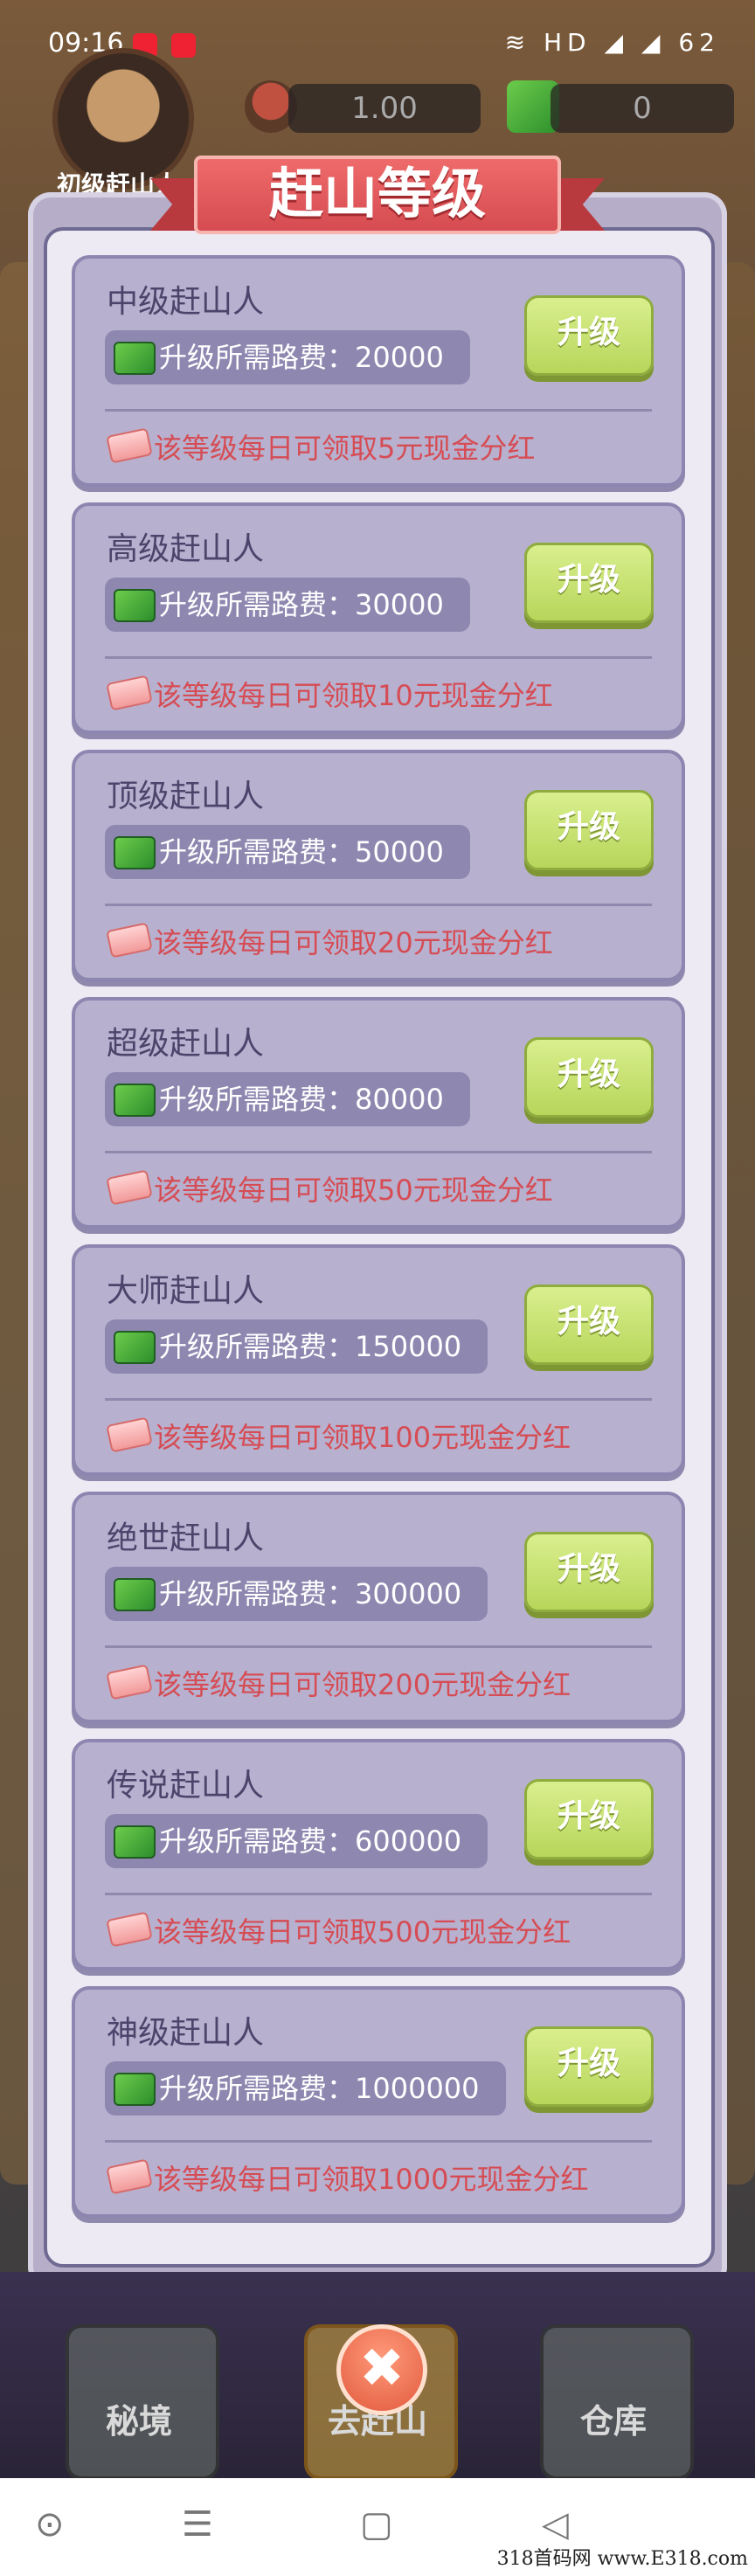 The height and width of the screenshot is (2576, 755). I want to click on level-card: 高级赶山人 升级所需路费：30000 升级 该等级每日可领取10元现金分红, so click(378, 618).